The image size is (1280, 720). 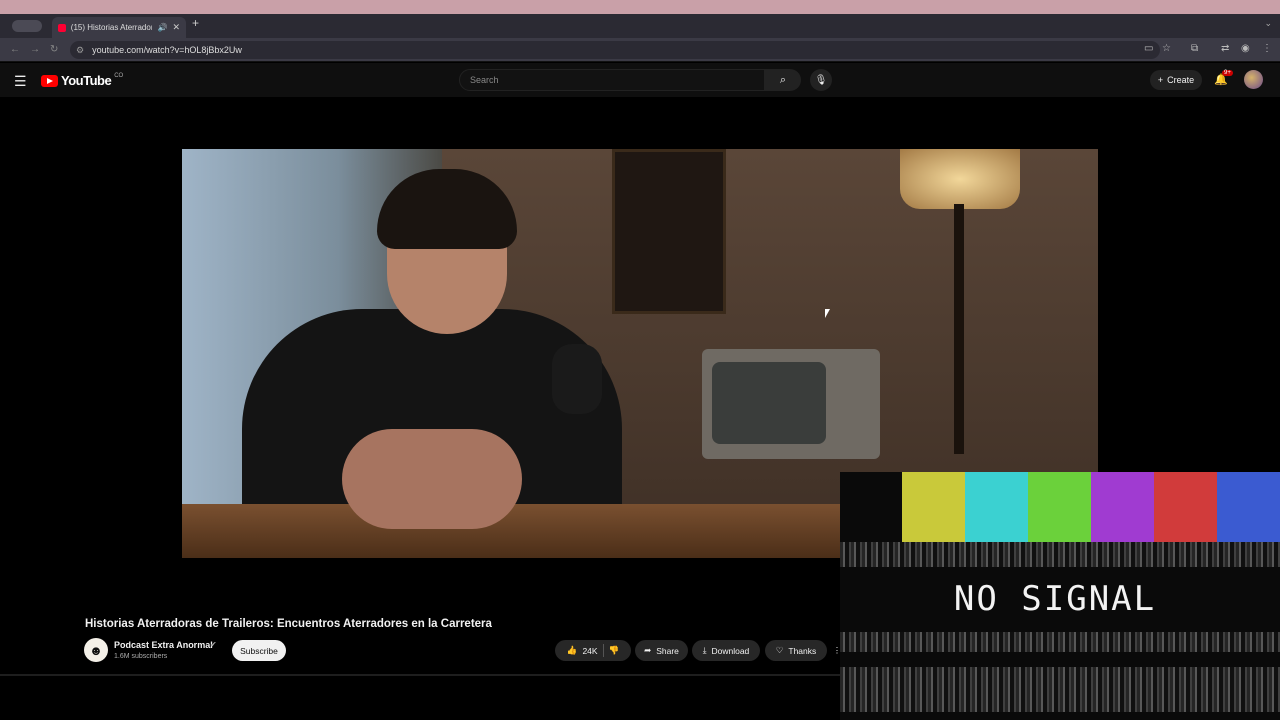 I want to click on divider, so click(x=420, y=675).